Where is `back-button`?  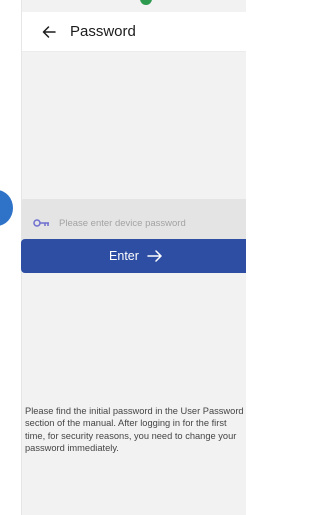
back-button is located at coordinates (49, 32).